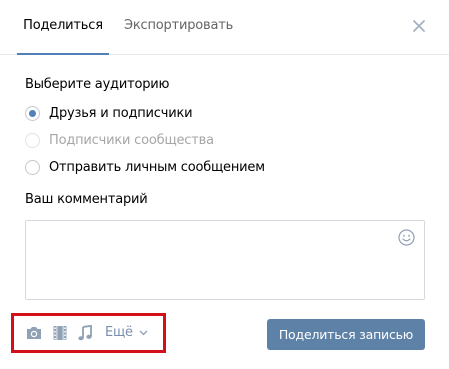 The width and height of the screenshot is (449, 369). Describe the element at coordinates (86, 199) in the screenshot. I see `comment-title: Ваш комментарий` at that location.